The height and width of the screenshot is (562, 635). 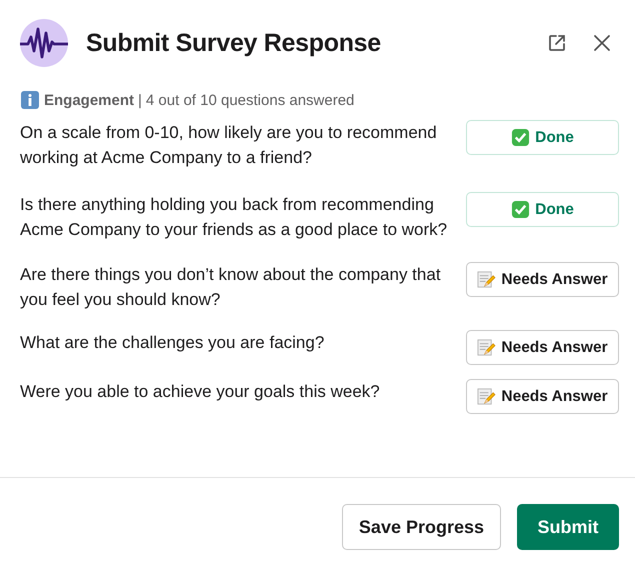 What do you see at coordinates (568, 527) in the screenshot?
I see `submit-button: Submit` at bounding box center [568, 527].